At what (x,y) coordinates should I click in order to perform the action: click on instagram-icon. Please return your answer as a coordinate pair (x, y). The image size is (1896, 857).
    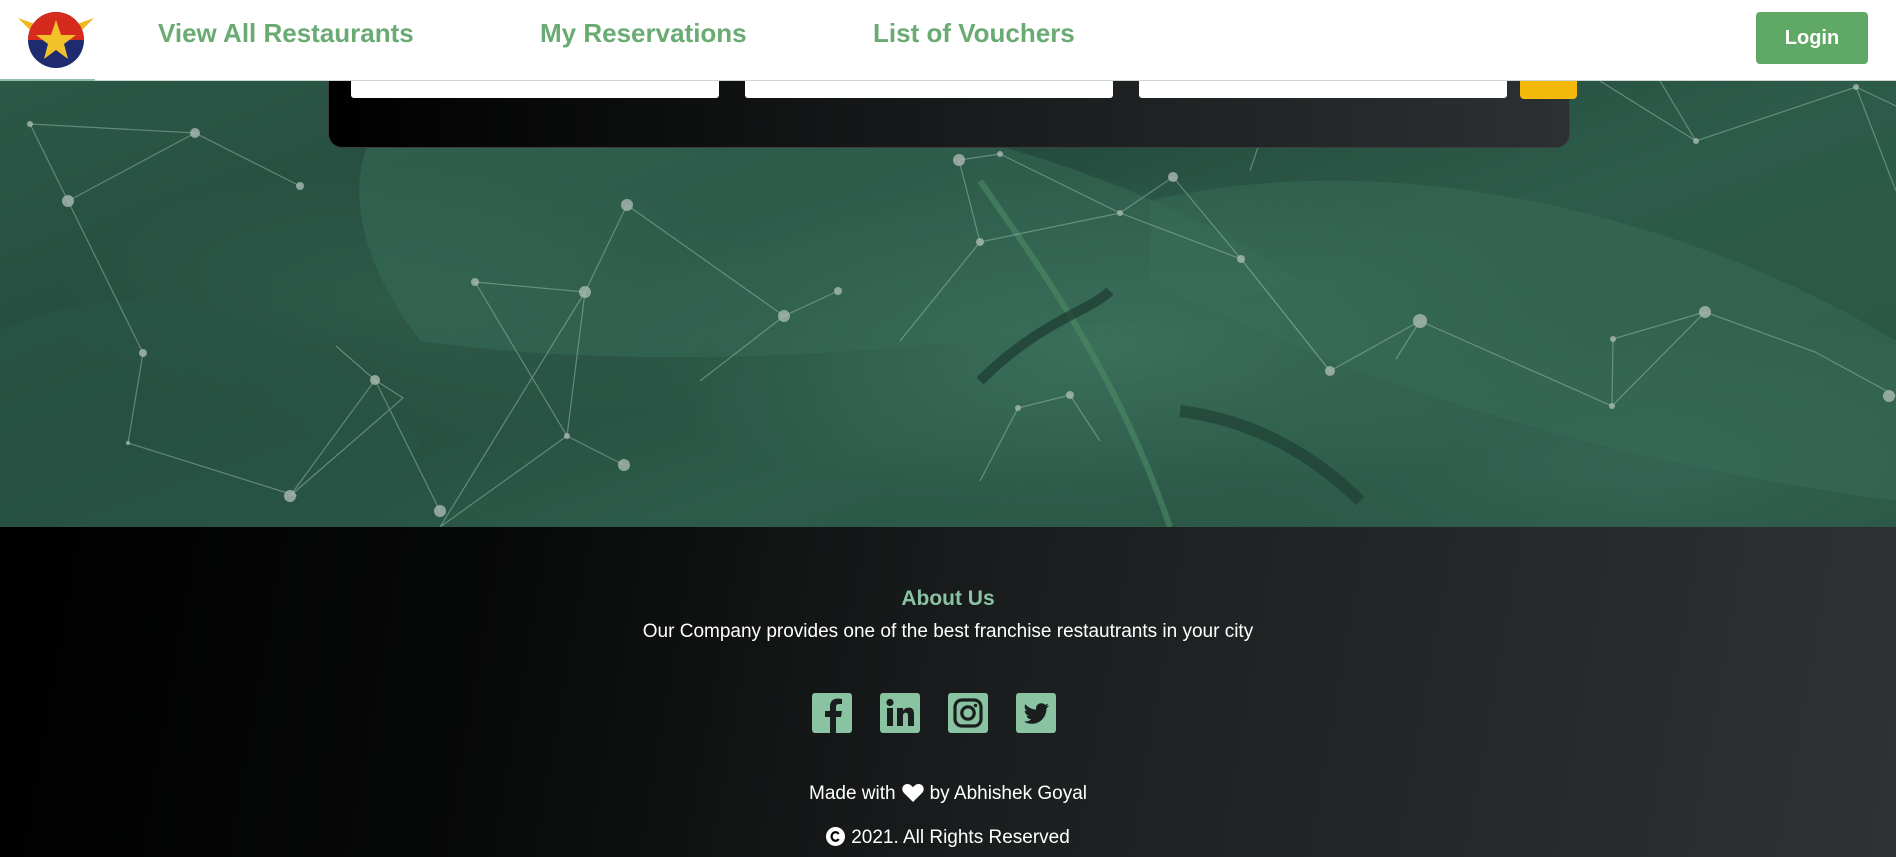
    Looking at the image, I should click on (968, 713).